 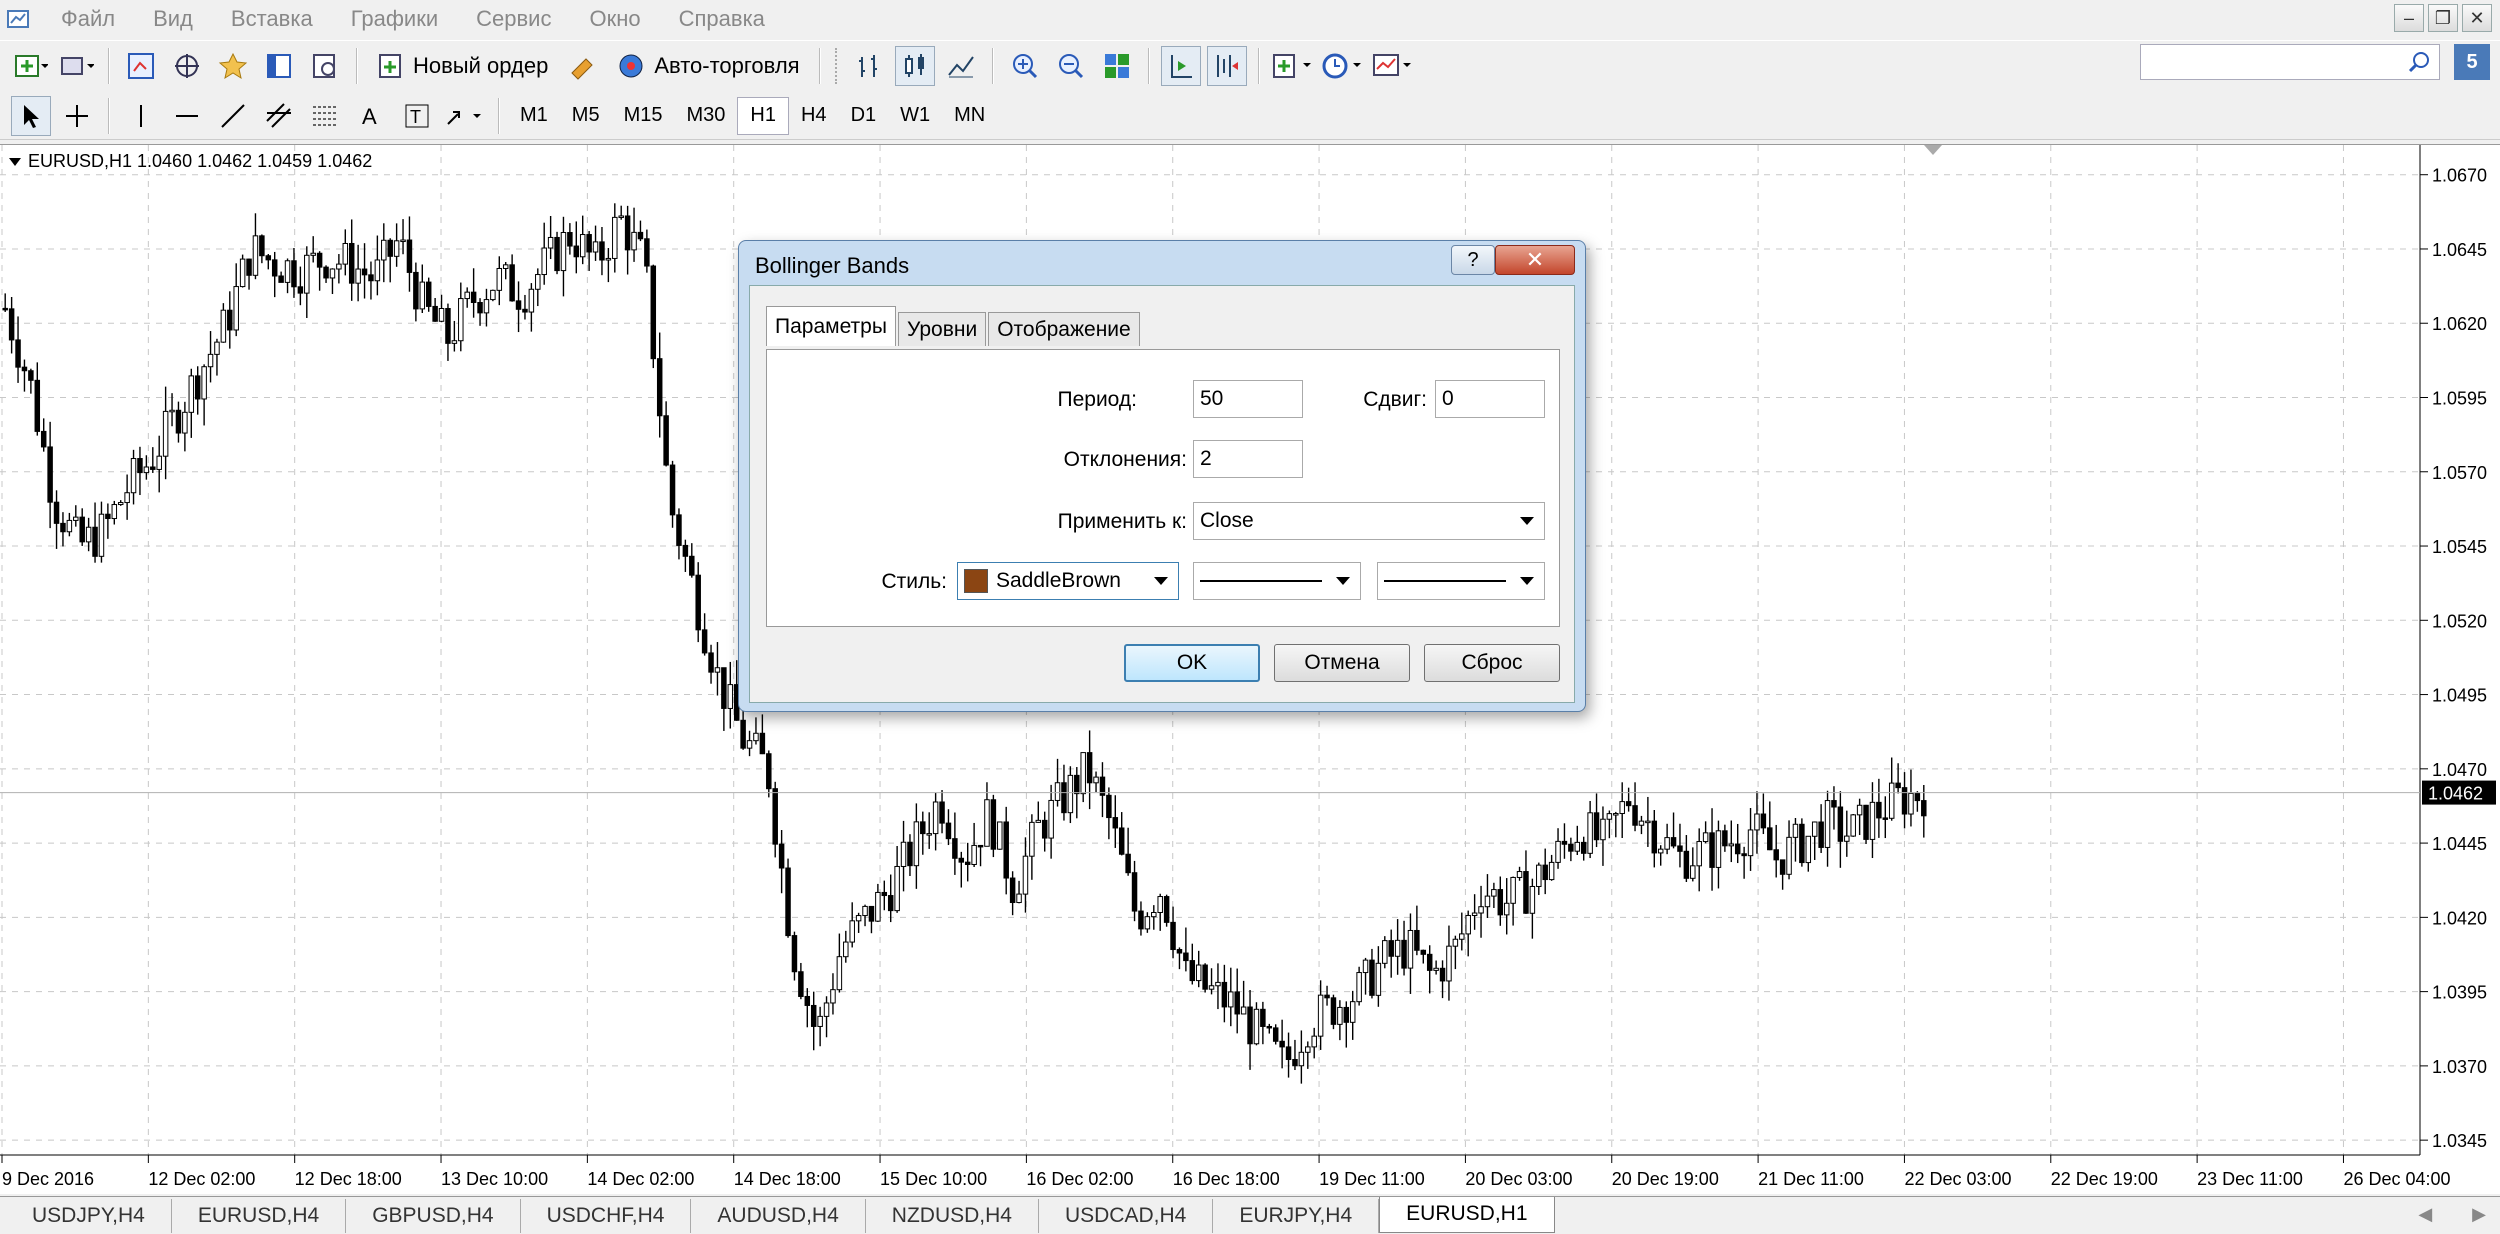 What do you see at coordinates (2477, 18) in the screenshot?
I see `close-window-button: ✕` at bounding box center [2477, 18].